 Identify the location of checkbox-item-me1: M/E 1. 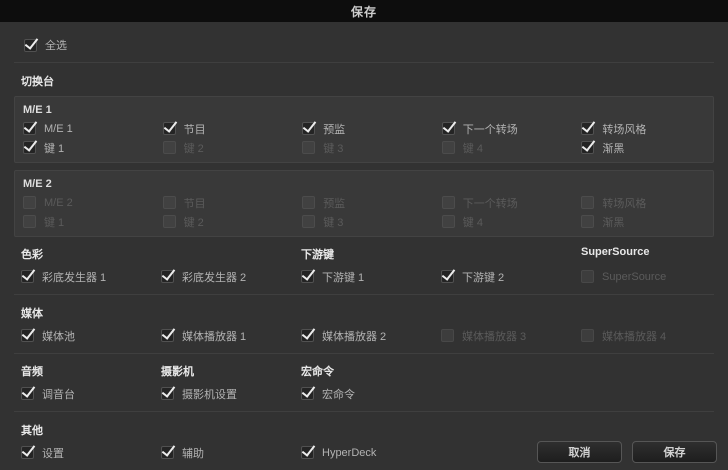
(85, 128).